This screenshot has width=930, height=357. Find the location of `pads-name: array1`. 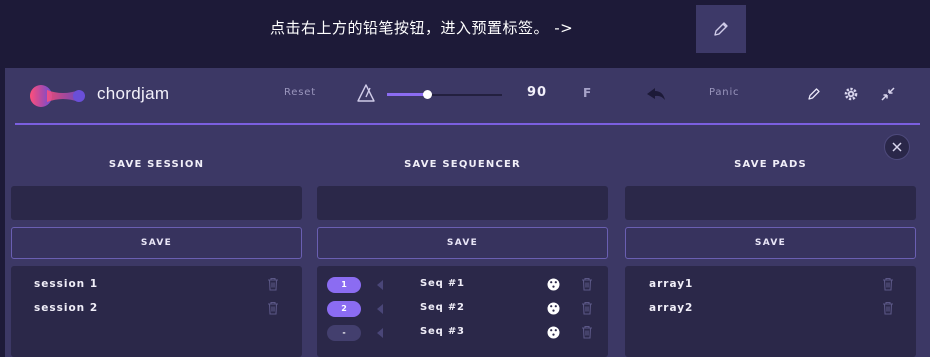

pads-name: array1 is located at coordinates (671, 284).